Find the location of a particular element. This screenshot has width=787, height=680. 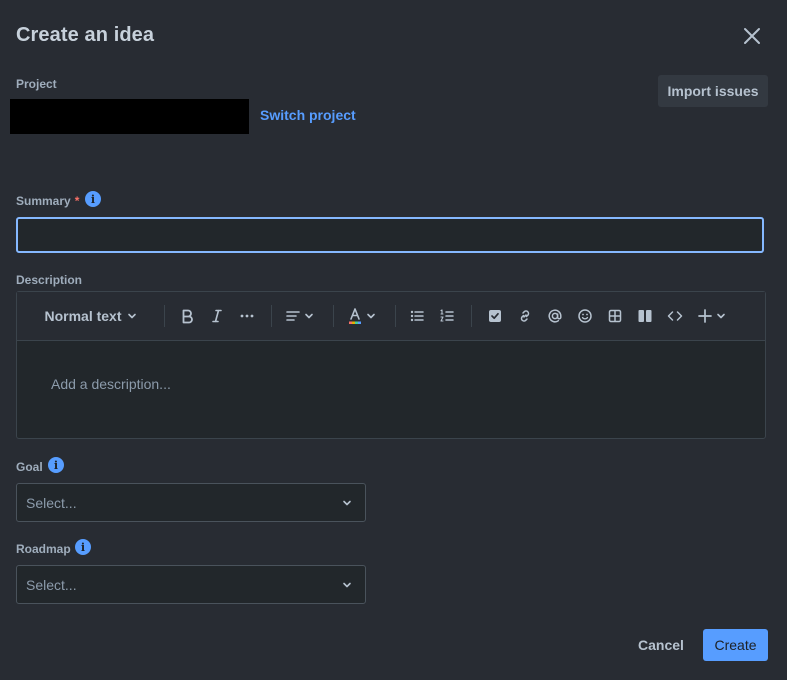

action-item-button is located at coordinates (495, 316).